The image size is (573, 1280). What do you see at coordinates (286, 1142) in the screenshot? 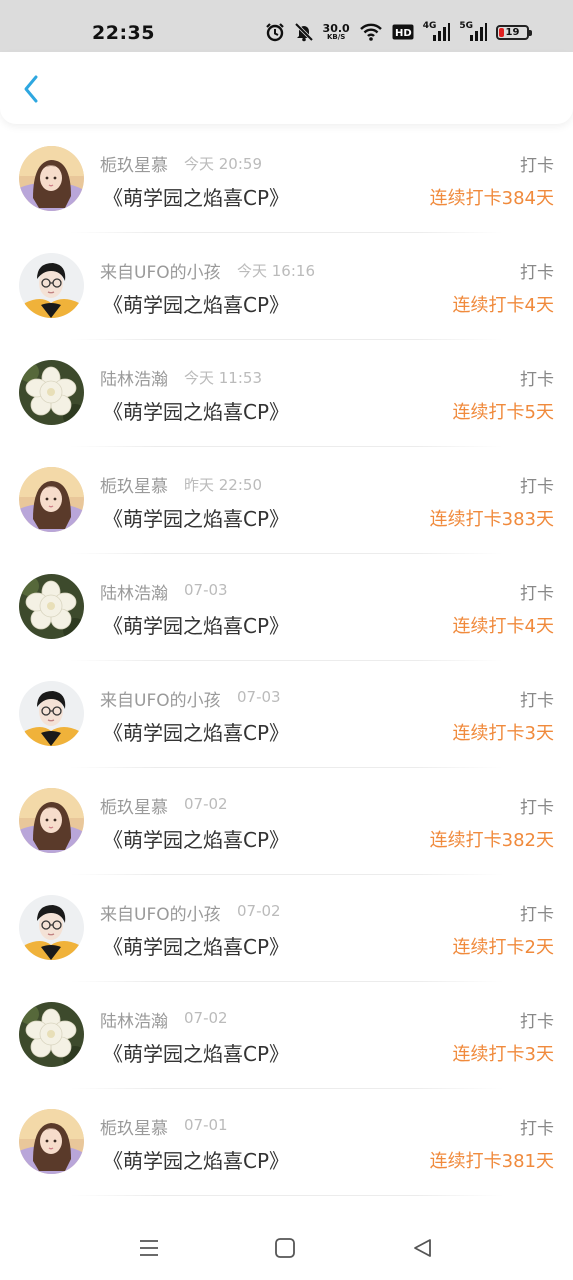
I see `list-item: 栀玖星慕 07-01 《萌学园之焰喜CP》 打卡连续打卡381天` at bounding box center [286, 1142].